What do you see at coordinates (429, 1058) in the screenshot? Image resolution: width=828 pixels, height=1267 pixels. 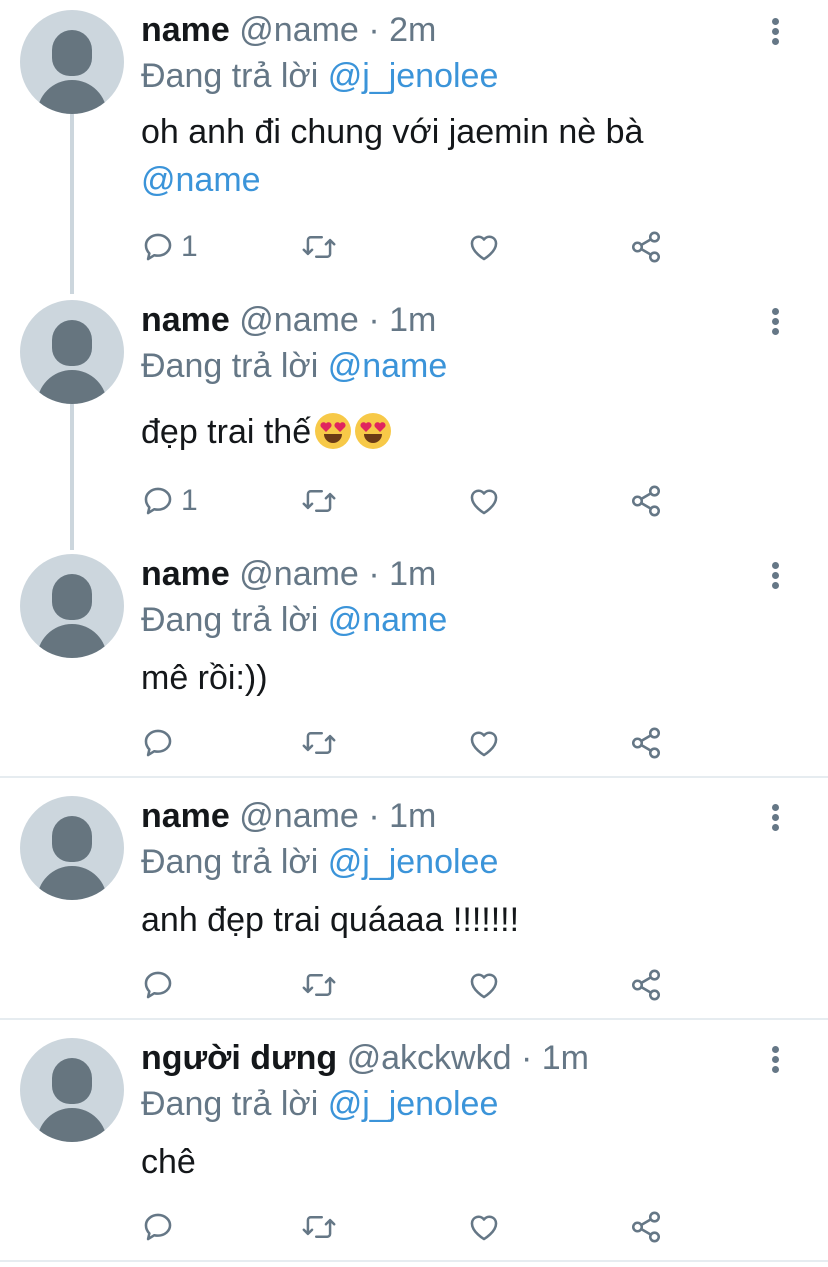 I see `handle: @akckwkd` at bounding box center [429, 1058].